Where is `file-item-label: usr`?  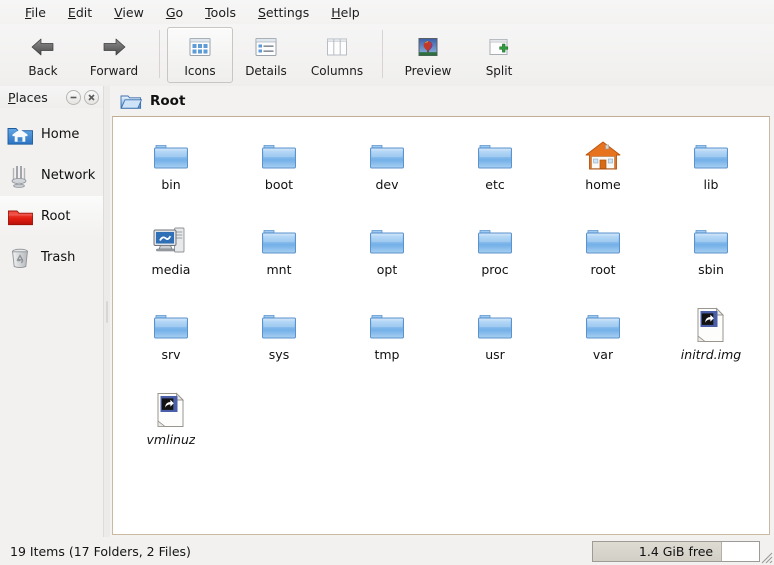
file-item-label: usr is located at coordinates (495, 354).